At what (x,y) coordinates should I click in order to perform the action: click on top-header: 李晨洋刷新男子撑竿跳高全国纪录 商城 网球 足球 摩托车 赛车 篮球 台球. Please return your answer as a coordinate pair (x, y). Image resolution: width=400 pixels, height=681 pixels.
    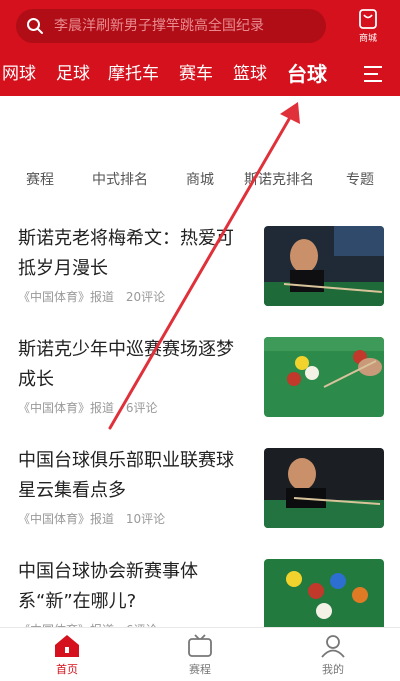
    Looking at the image, I should click on (200, 48).